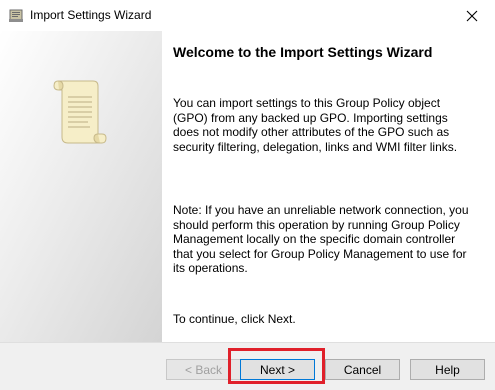 This screenshot has width=495, height=390. I want to click on page-title: Welcome to the Import Settings Wizard, so click(303, 52).